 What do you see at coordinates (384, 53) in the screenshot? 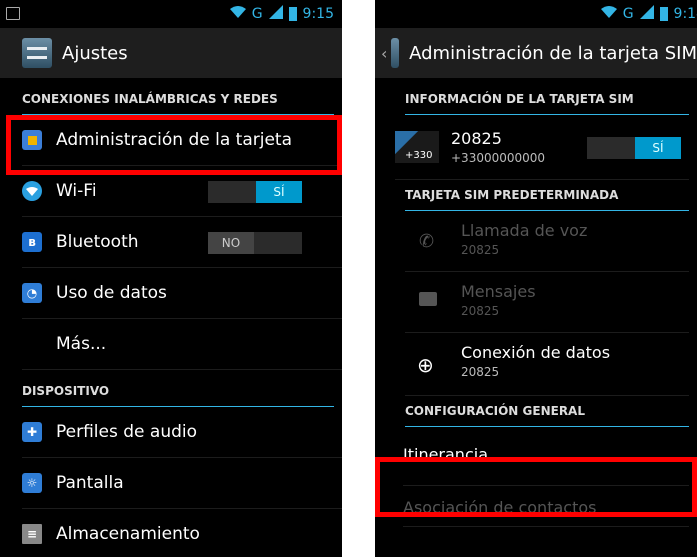
I see `back-caret-icon: ‹` at bounding box center [384, 53].